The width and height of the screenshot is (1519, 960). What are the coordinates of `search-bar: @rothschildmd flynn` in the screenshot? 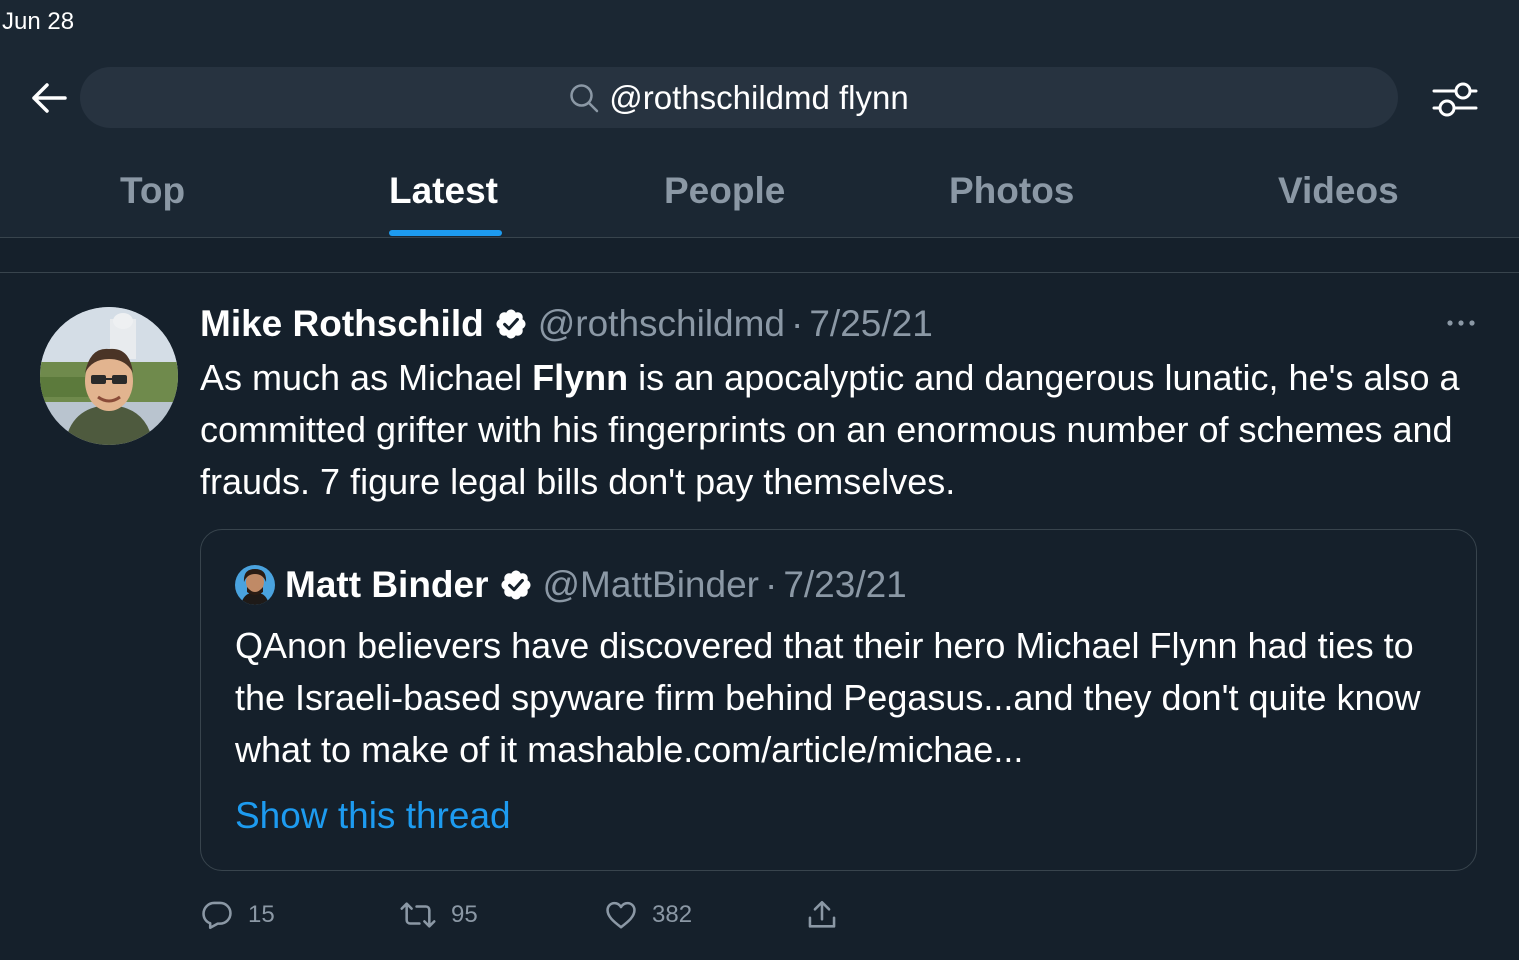 It's located at (739, 97).